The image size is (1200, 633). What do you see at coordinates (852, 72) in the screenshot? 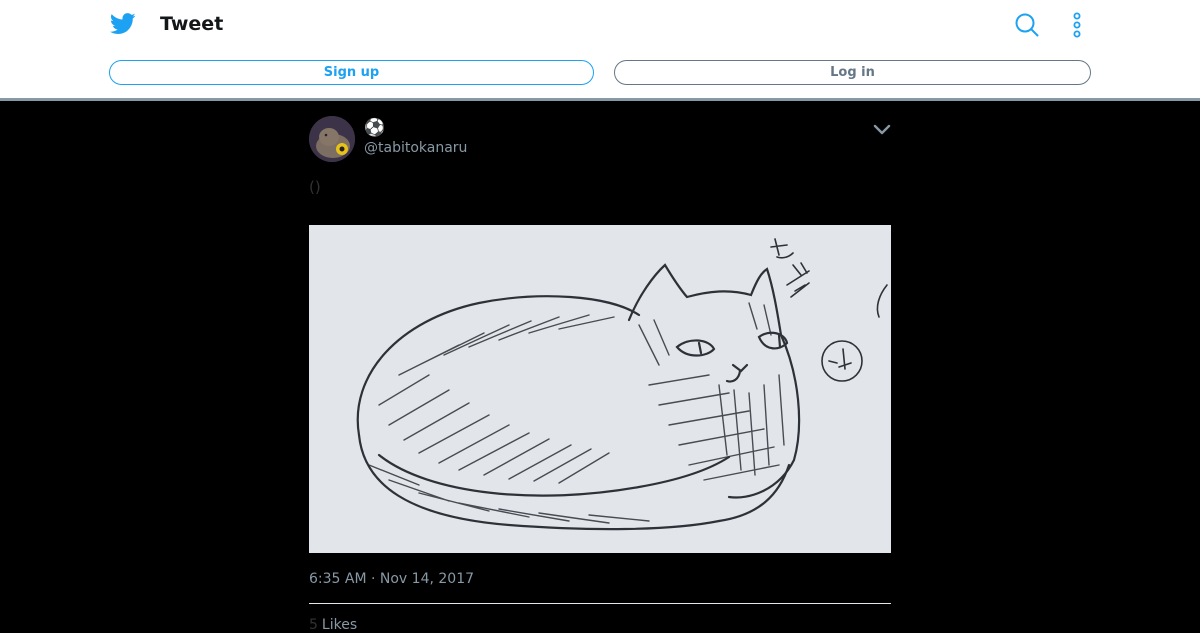
I see `log-in-button: Log in` at bounding box center [852, 72].